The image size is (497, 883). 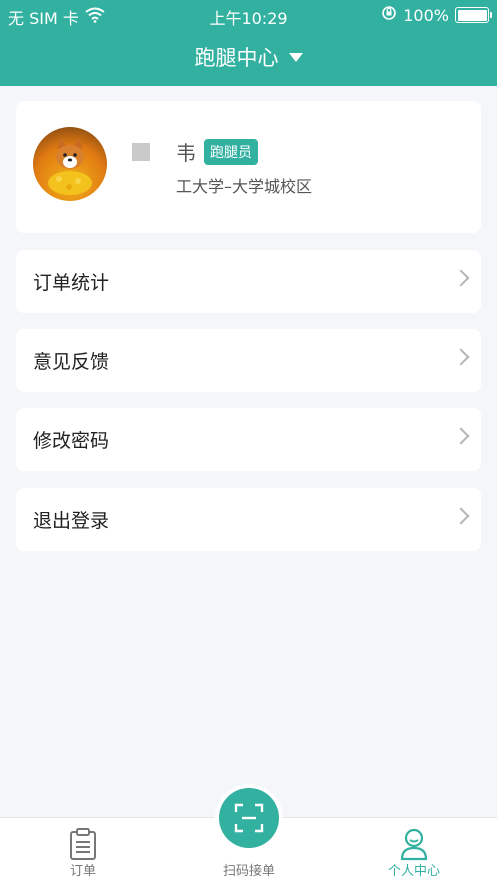 What do you see at coordinates (186, 153) in the screenshot?
I see `user-name: 韦` at bounding box center [186, 153].